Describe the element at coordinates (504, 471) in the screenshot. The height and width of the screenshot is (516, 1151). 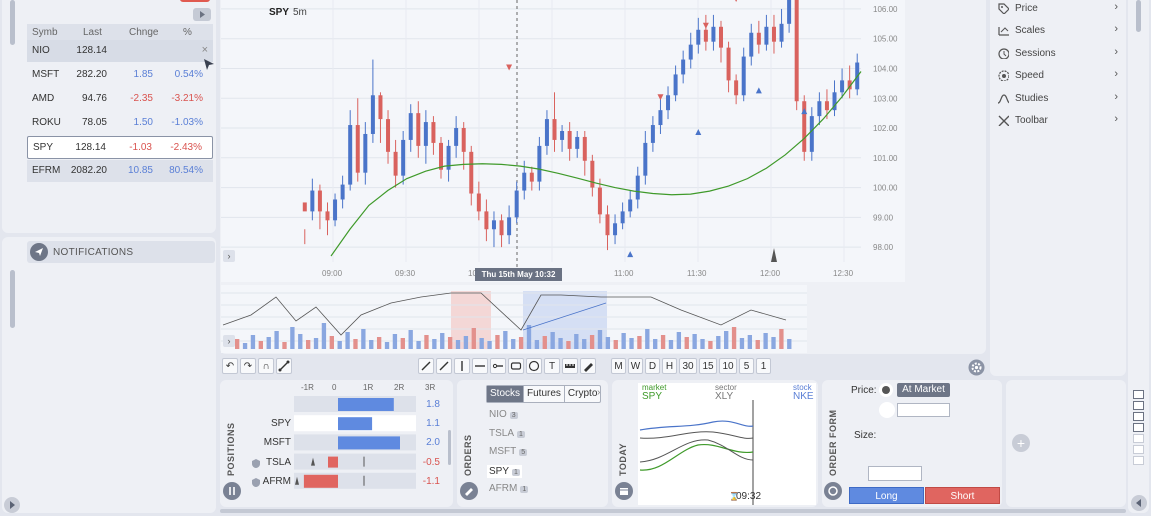
I see `order-row-spy: SPY 1` at that location.